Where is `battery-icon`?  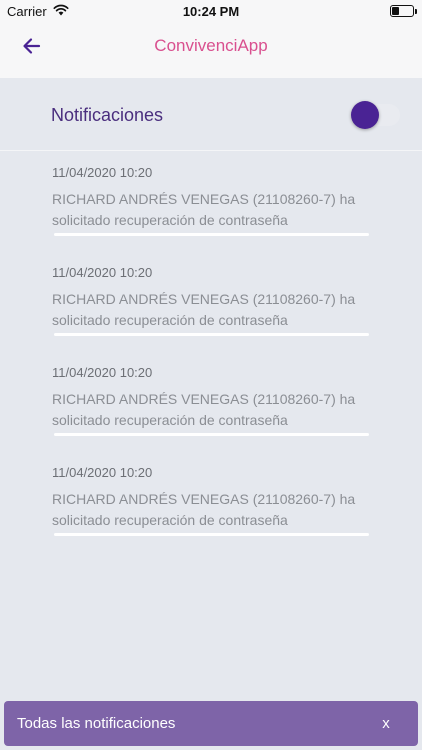
battery-icon is located at coordinates (402, 11).